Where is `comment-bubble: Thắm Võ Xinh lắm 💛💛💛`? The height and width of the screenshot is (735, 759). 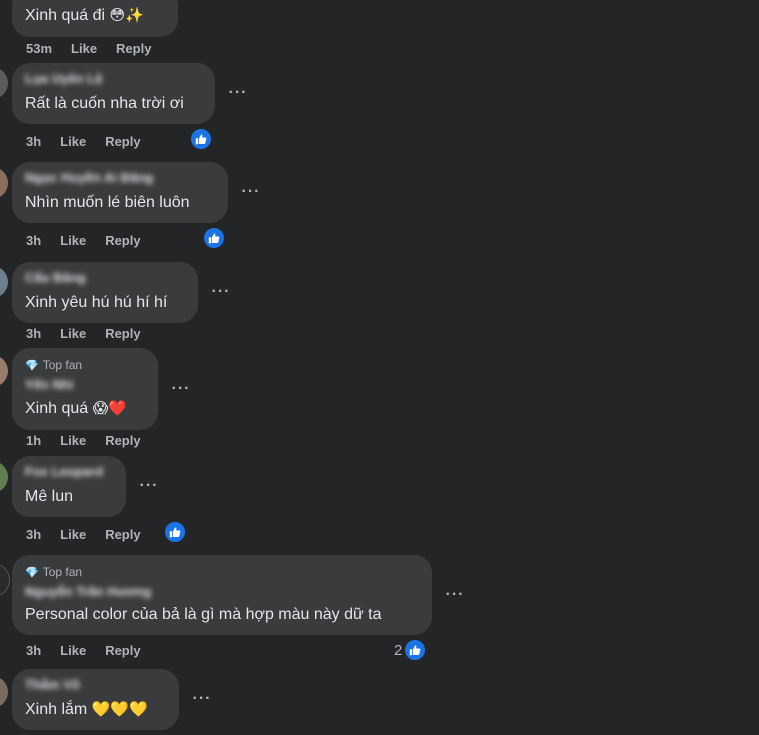 comment-bubble: Thắm Võ Xinh lắm 💛💛💛 is located at coordinates (95, 699).